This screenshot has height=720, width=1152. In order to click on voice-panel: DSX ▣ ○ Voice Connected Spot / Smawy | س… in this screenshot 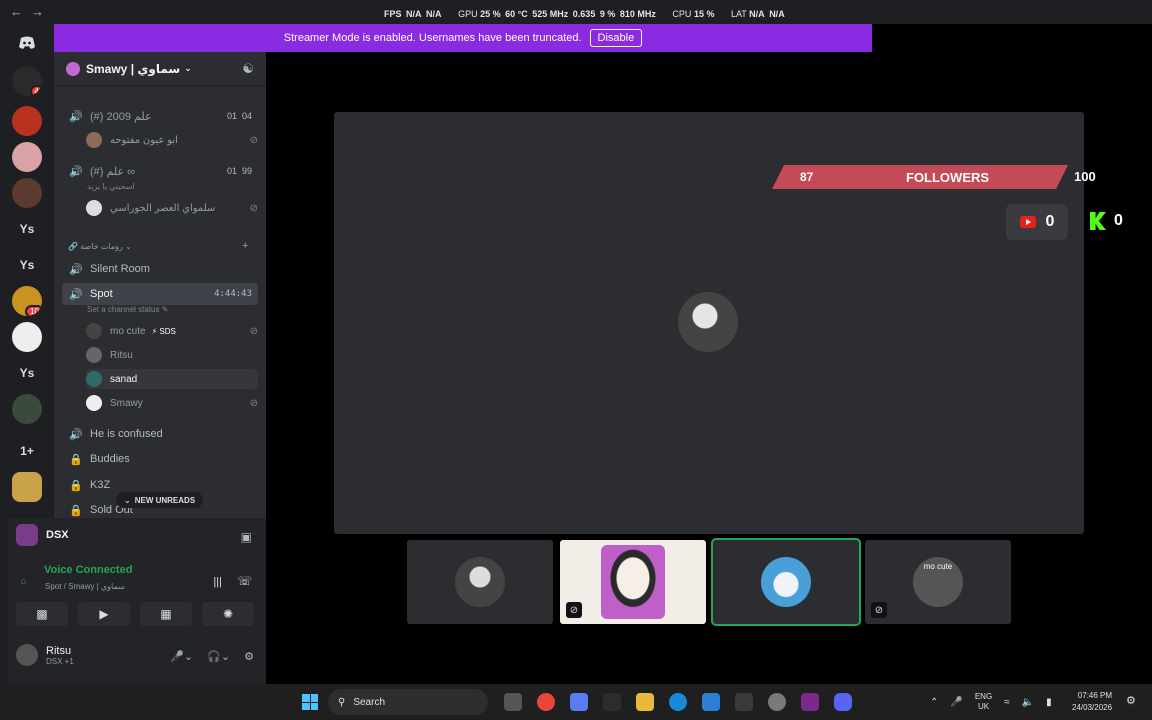, I will do `click(137, 601)`.